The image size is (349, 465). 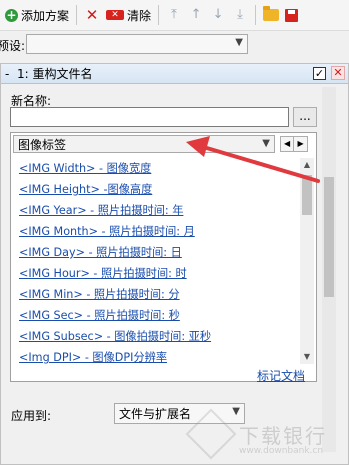 I want to click on watermark-subtext: www.downbank.cn, so click(x=281, y=451).